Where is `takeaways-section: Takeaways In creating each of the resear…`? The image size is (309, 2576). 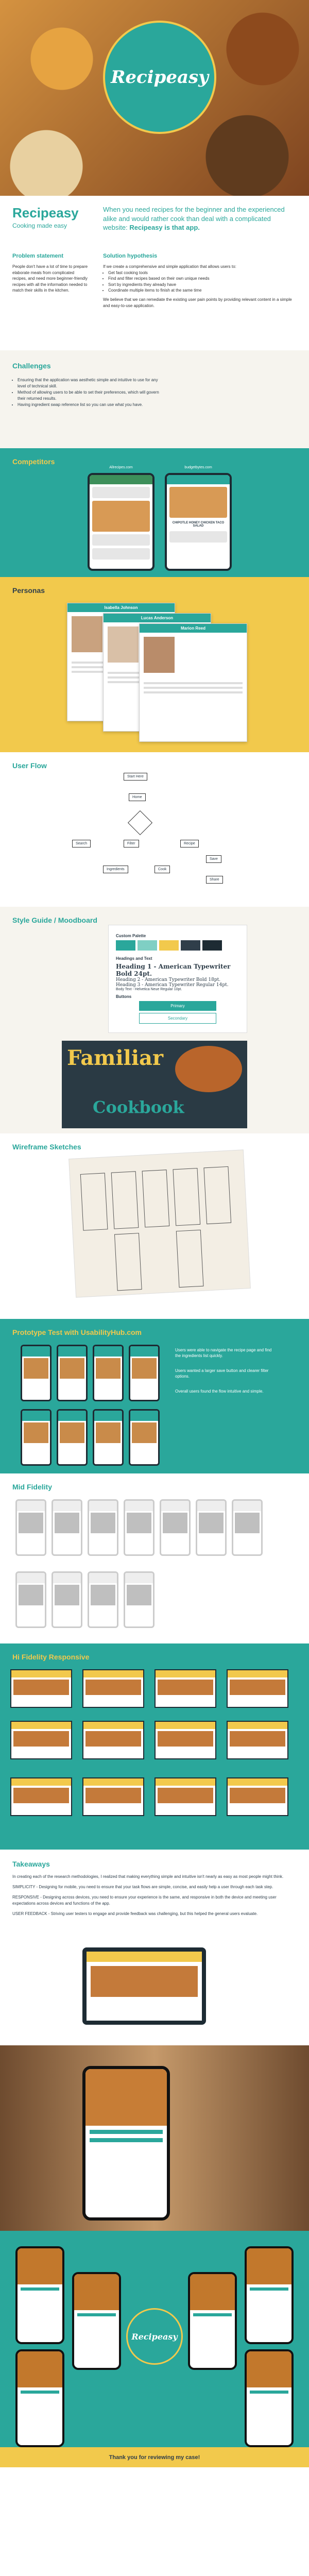 takeaways-section: Takeaways In creating each of the resear… is located at coordinates (154, 1947).